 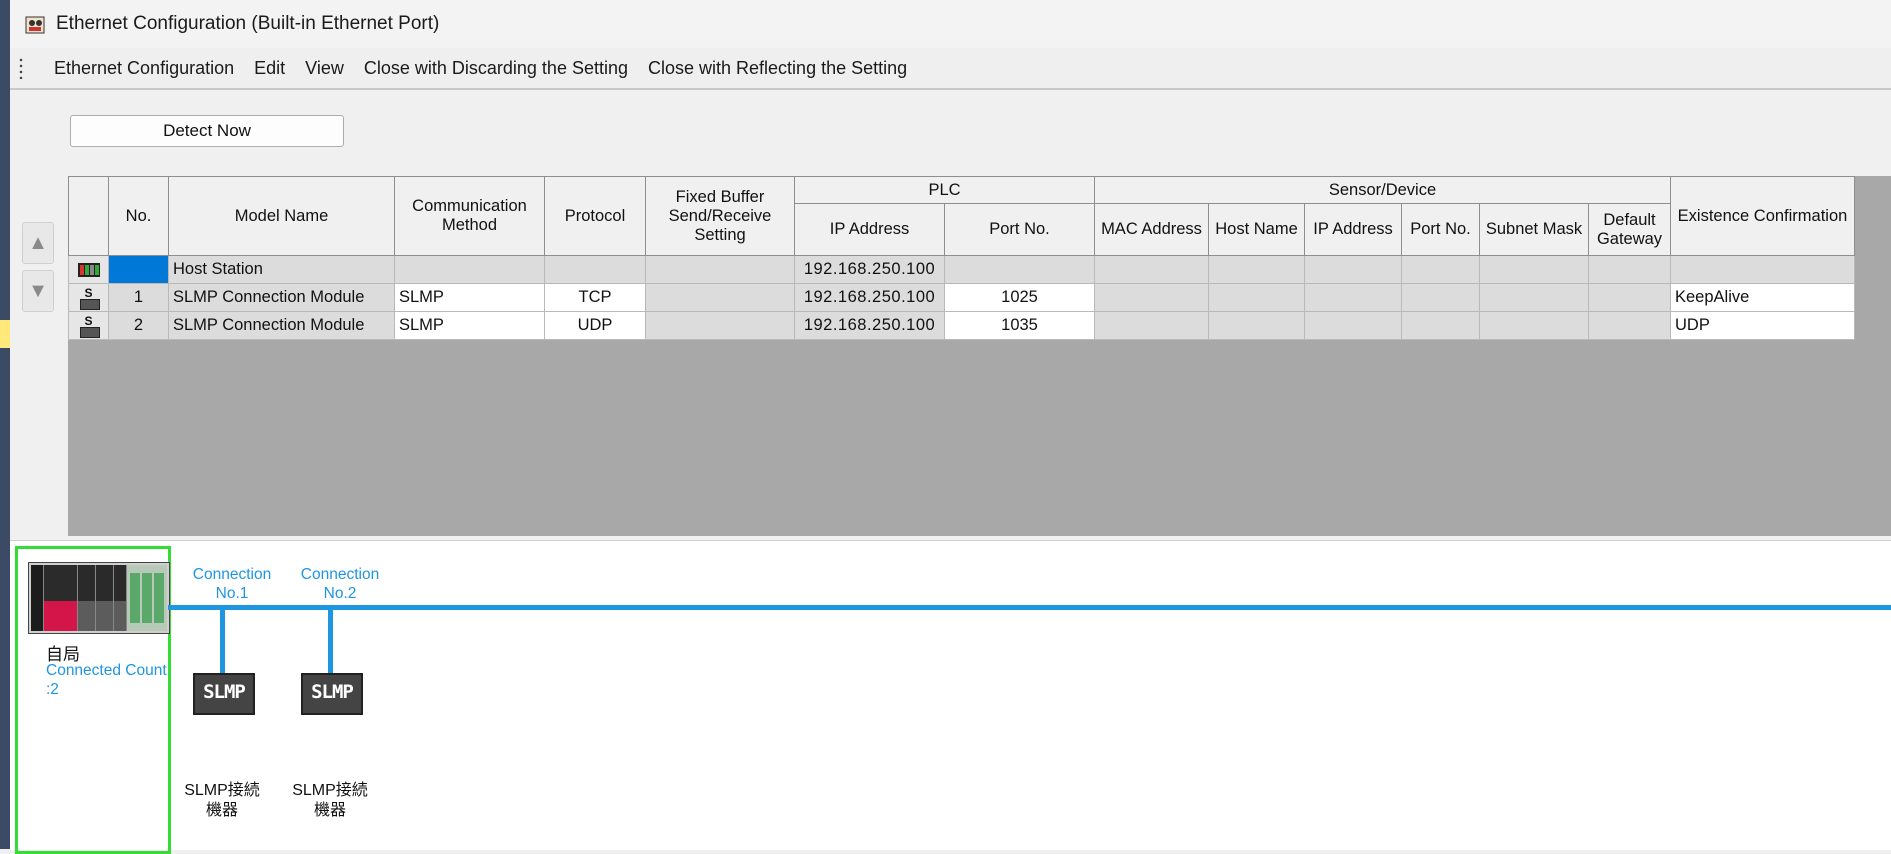 I want to click on cell-existence: KeepAlive, so click(x=1762, y=297).